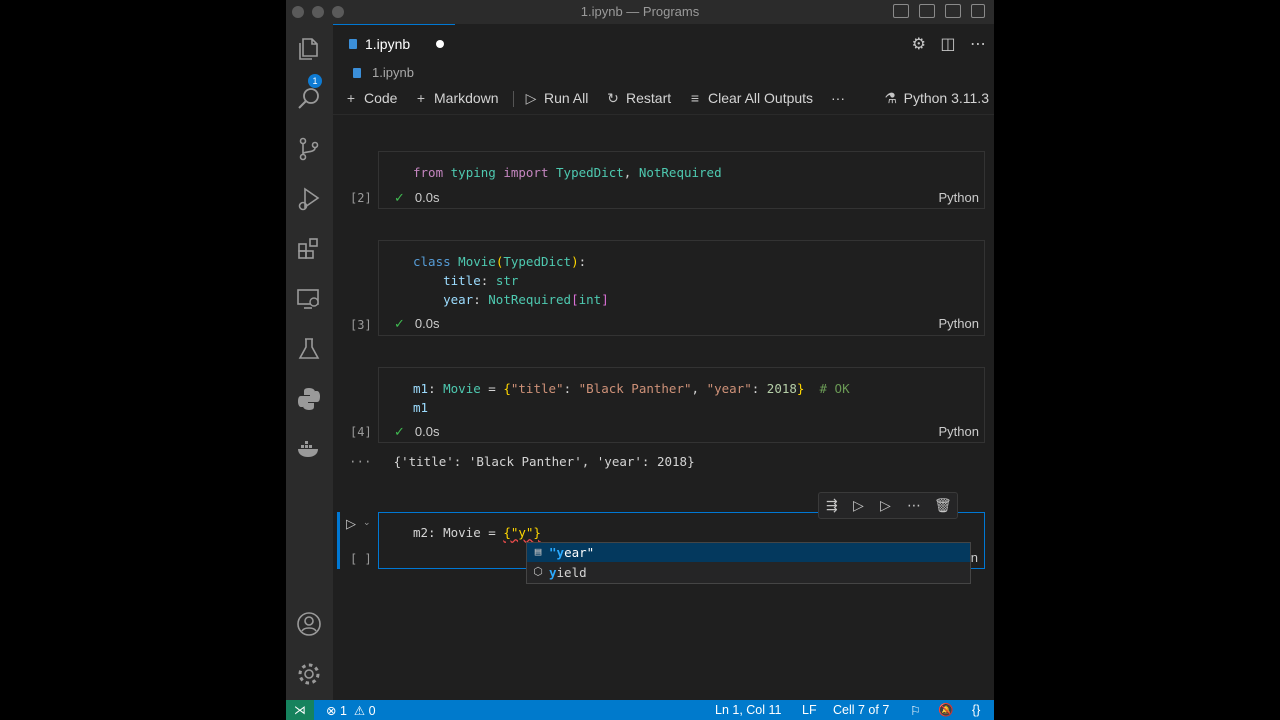 The image size is (1280, 720). Describe the element at coordinates (309, 349) in the screenshot. I see `testing-icon` at that location.